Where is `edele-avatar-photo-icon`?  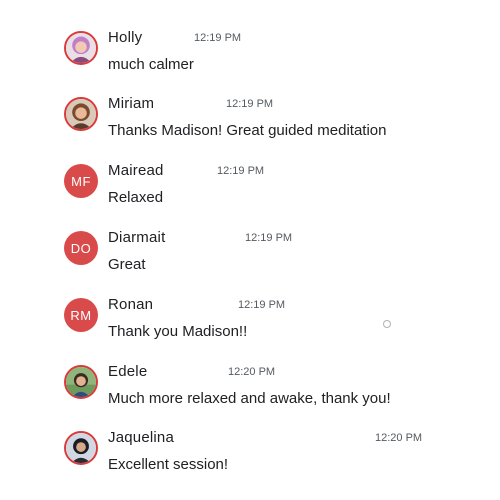
edele-avatar-photo-icon is located at coordinates (81, 382).